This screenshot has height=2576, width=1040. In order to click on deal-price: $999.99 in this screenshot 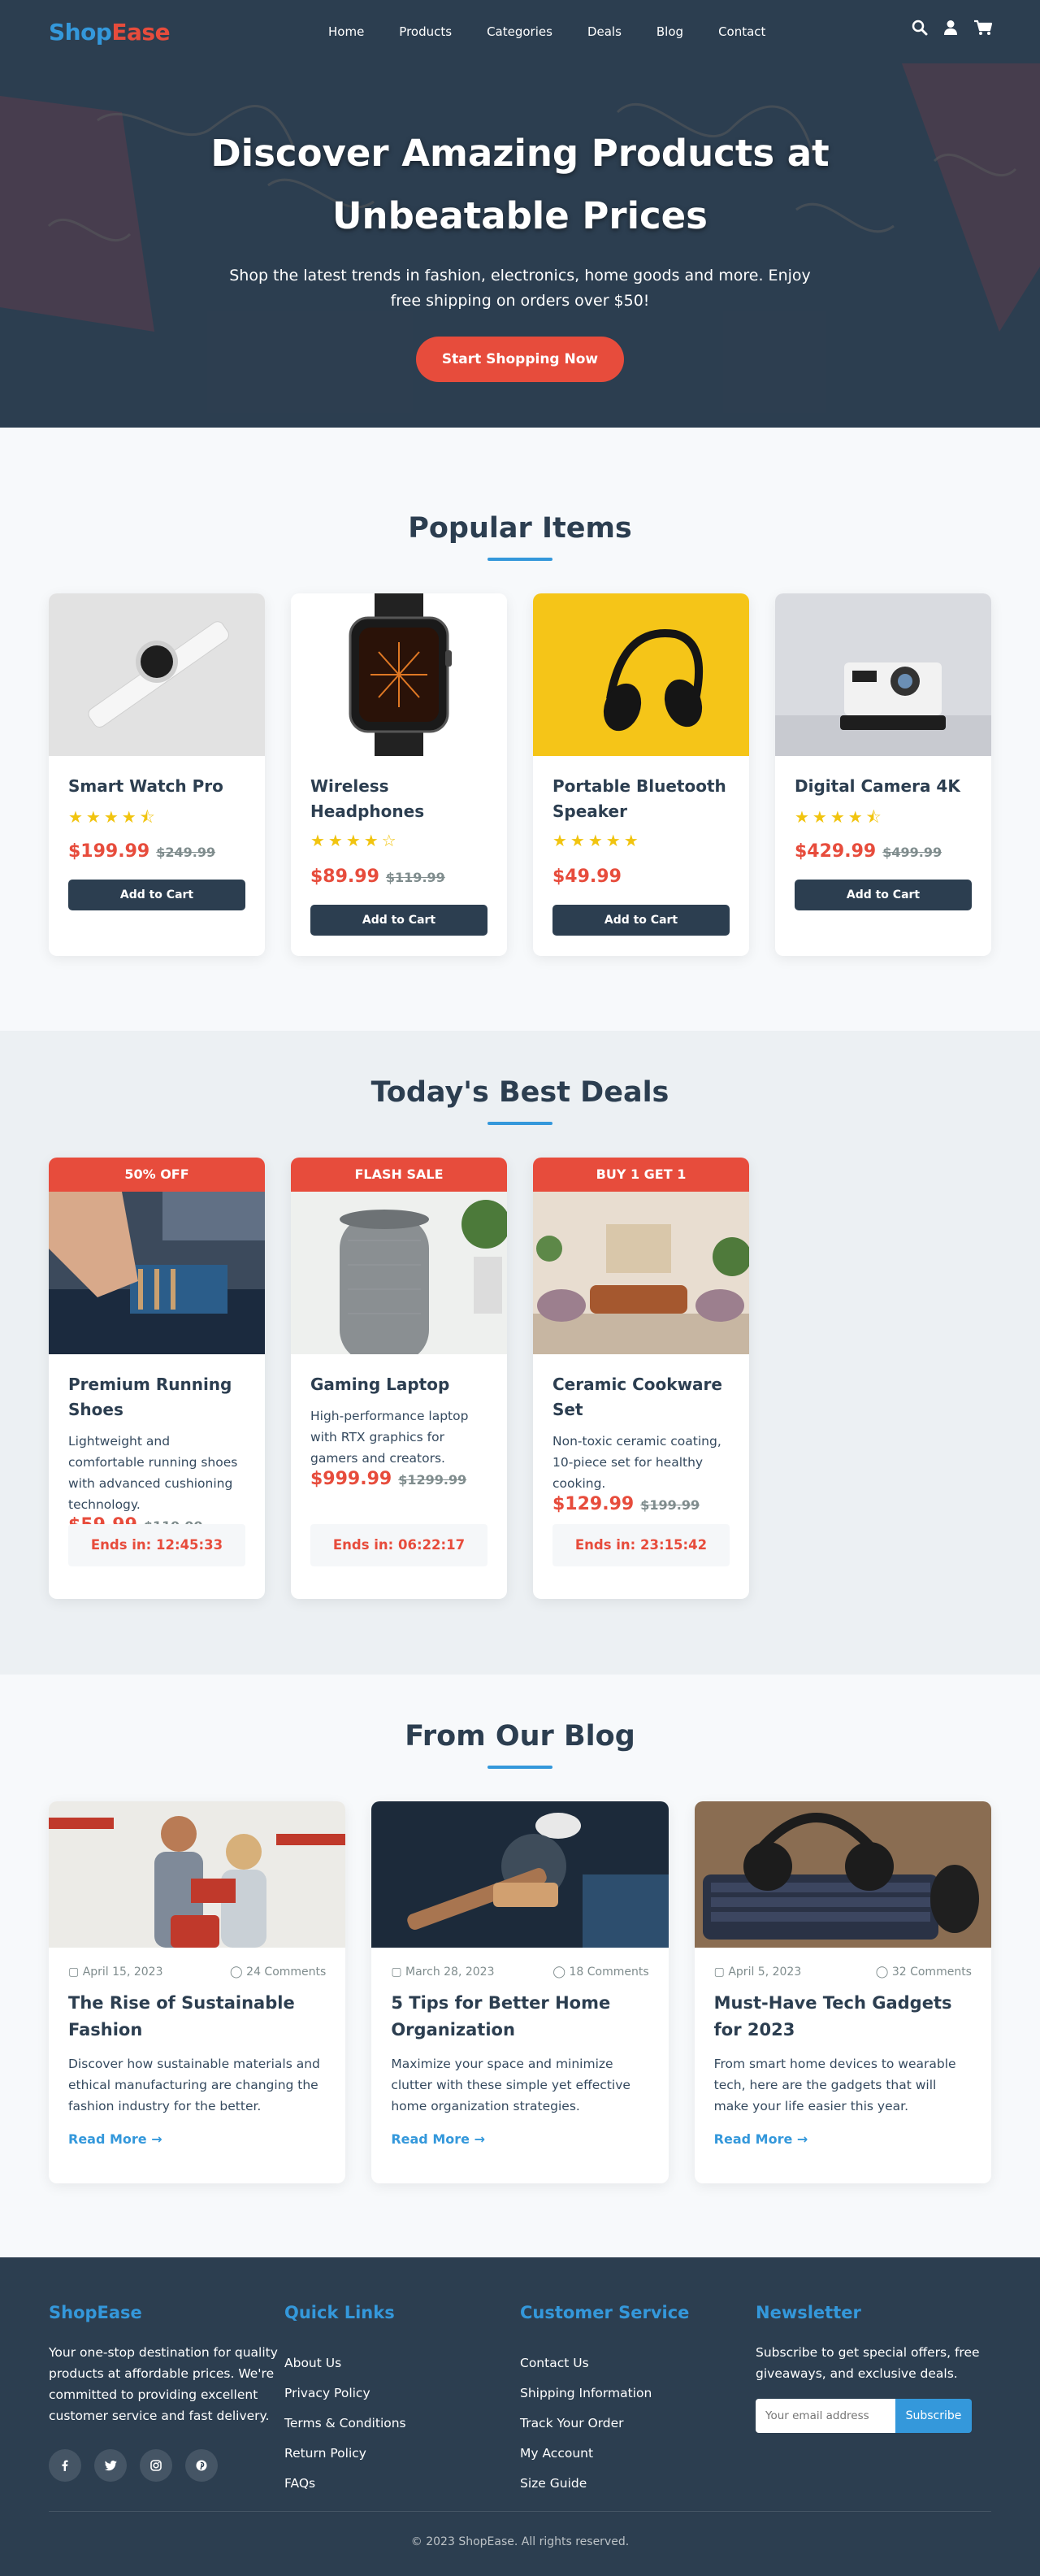, I will do `click(351, 1479)`.